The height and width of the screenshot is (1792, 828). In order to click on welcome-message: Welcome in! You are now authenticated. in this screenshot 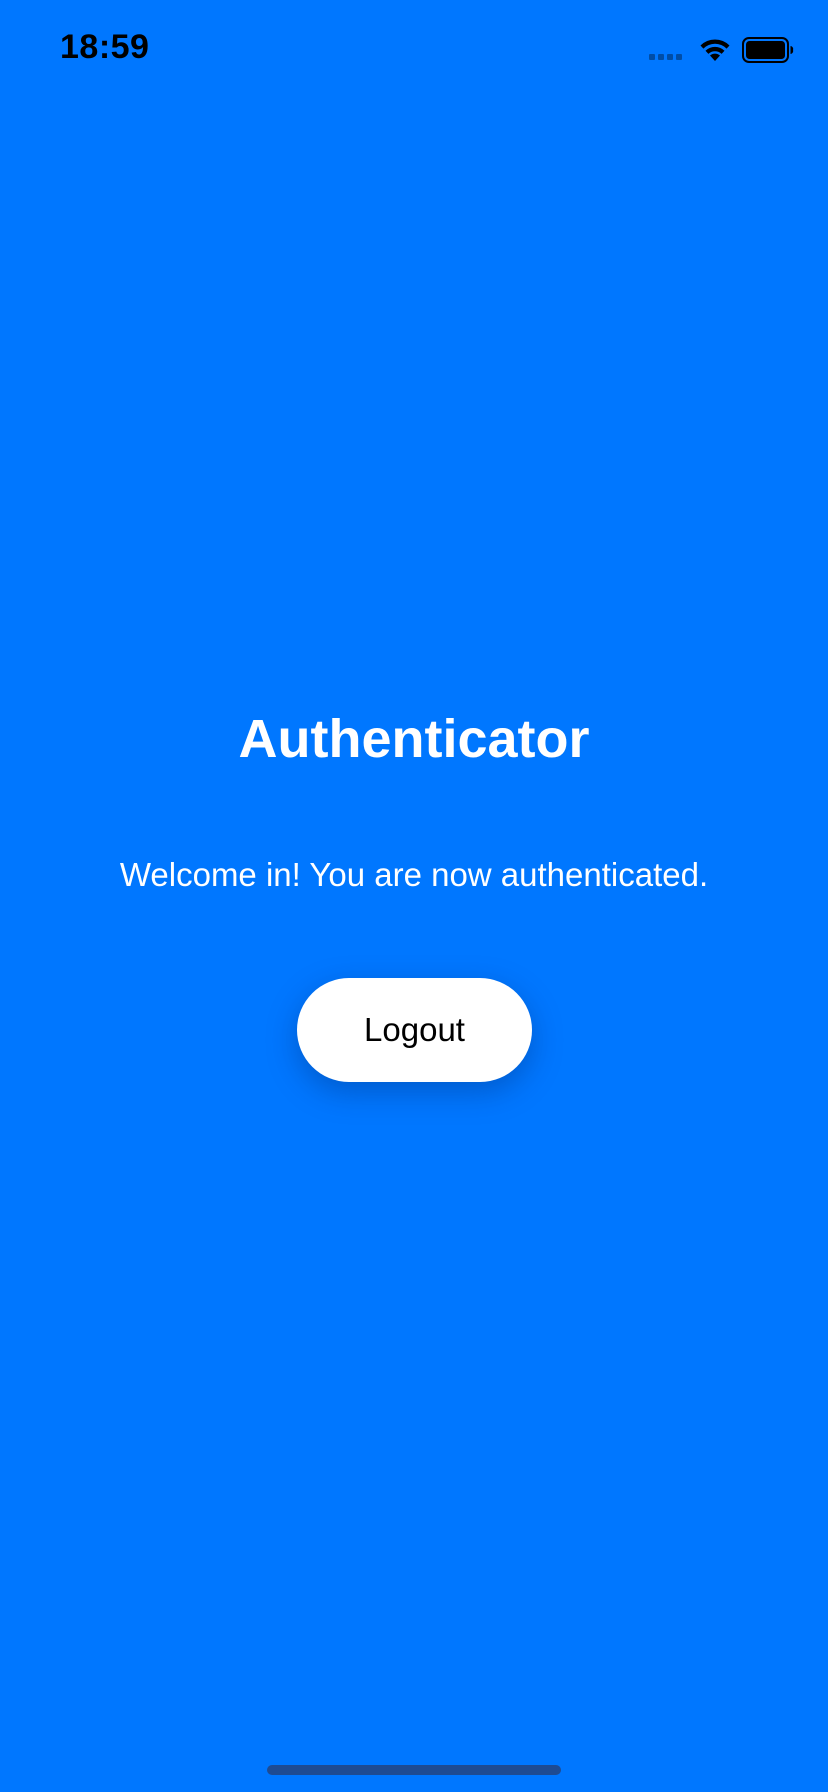, I will do `click(414, 874)`.